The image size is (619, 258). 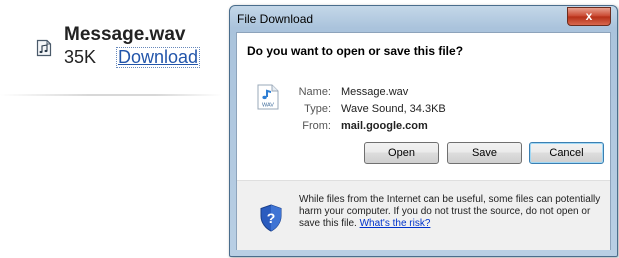 What do you see at coordinates (80, 57) in the screenshot?
I see `attachment-size: 35K` at bounding box center [80, 57].